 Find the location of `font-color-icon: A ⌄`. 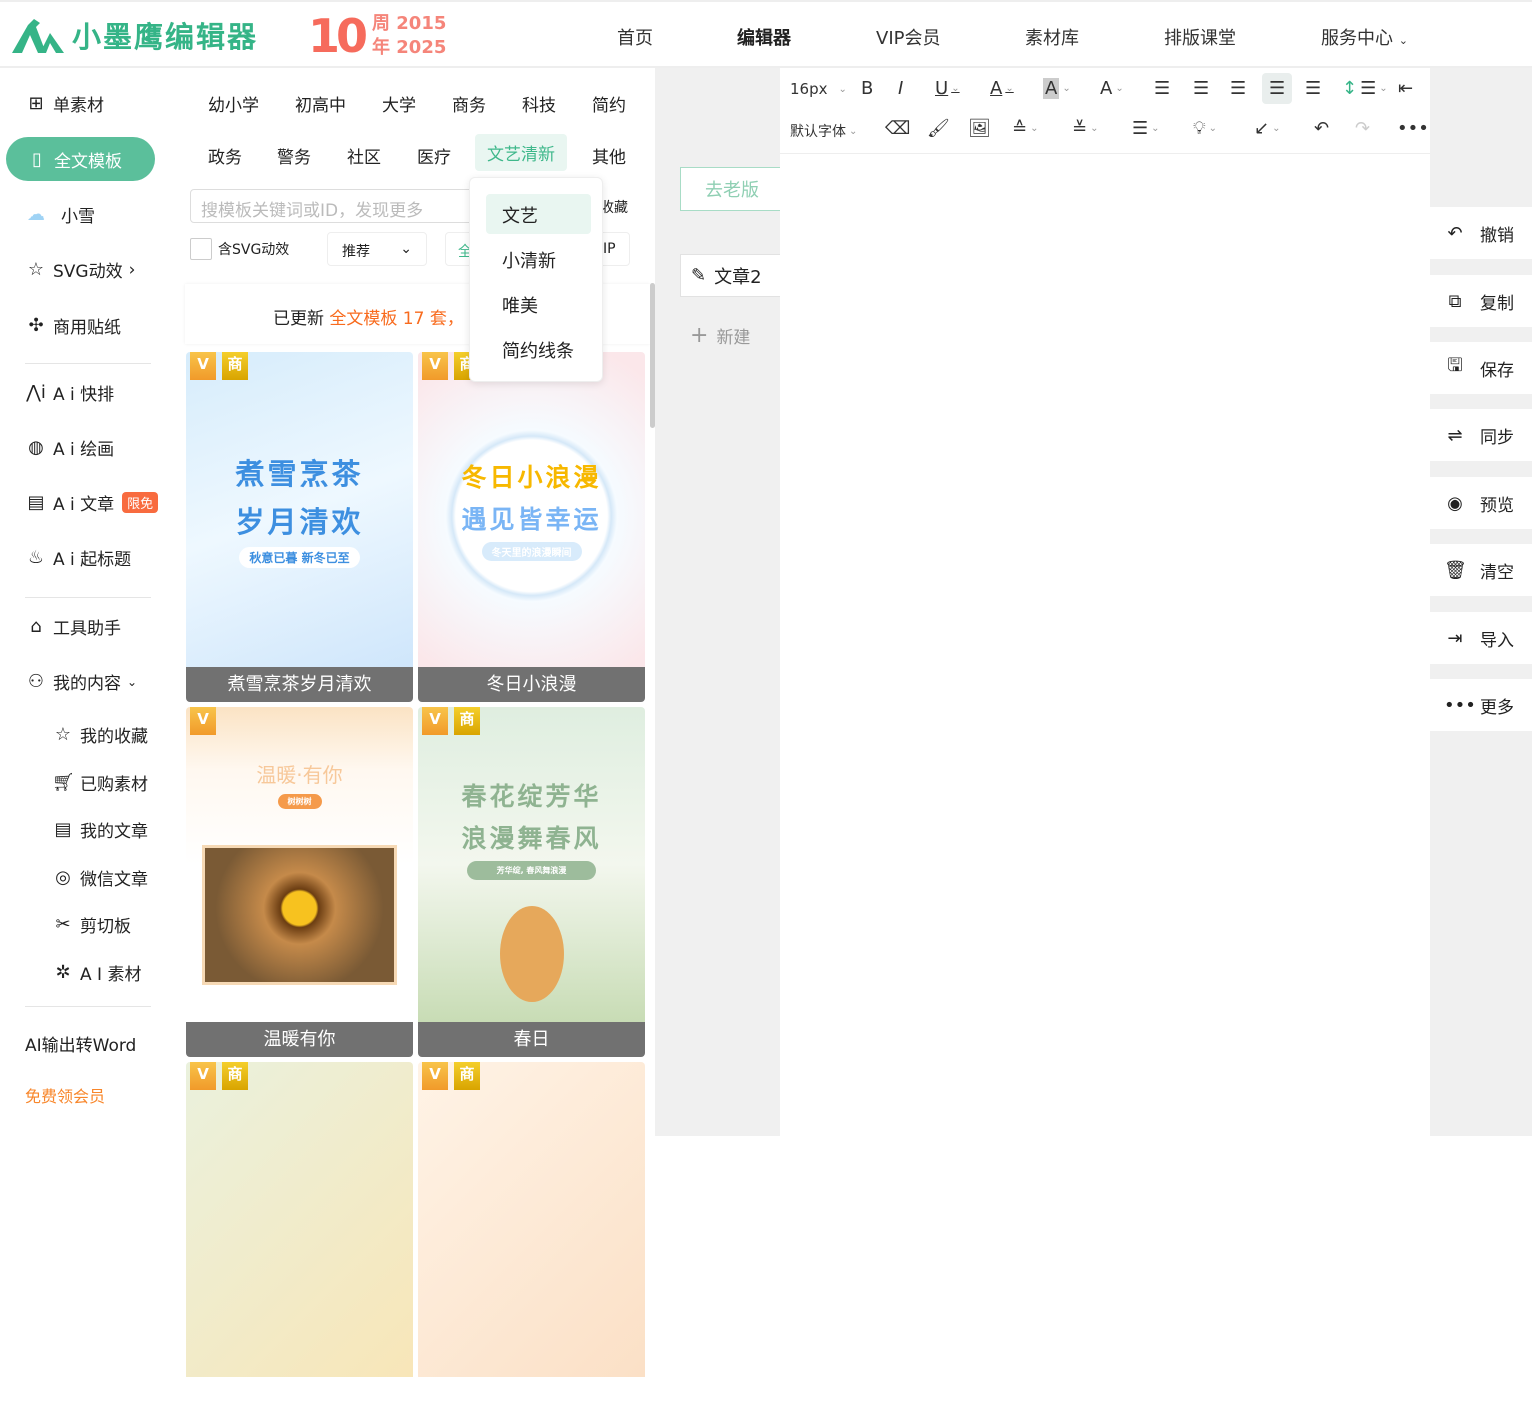

font-color-icon: A ⌄ is located at coordinates (1002, 88).